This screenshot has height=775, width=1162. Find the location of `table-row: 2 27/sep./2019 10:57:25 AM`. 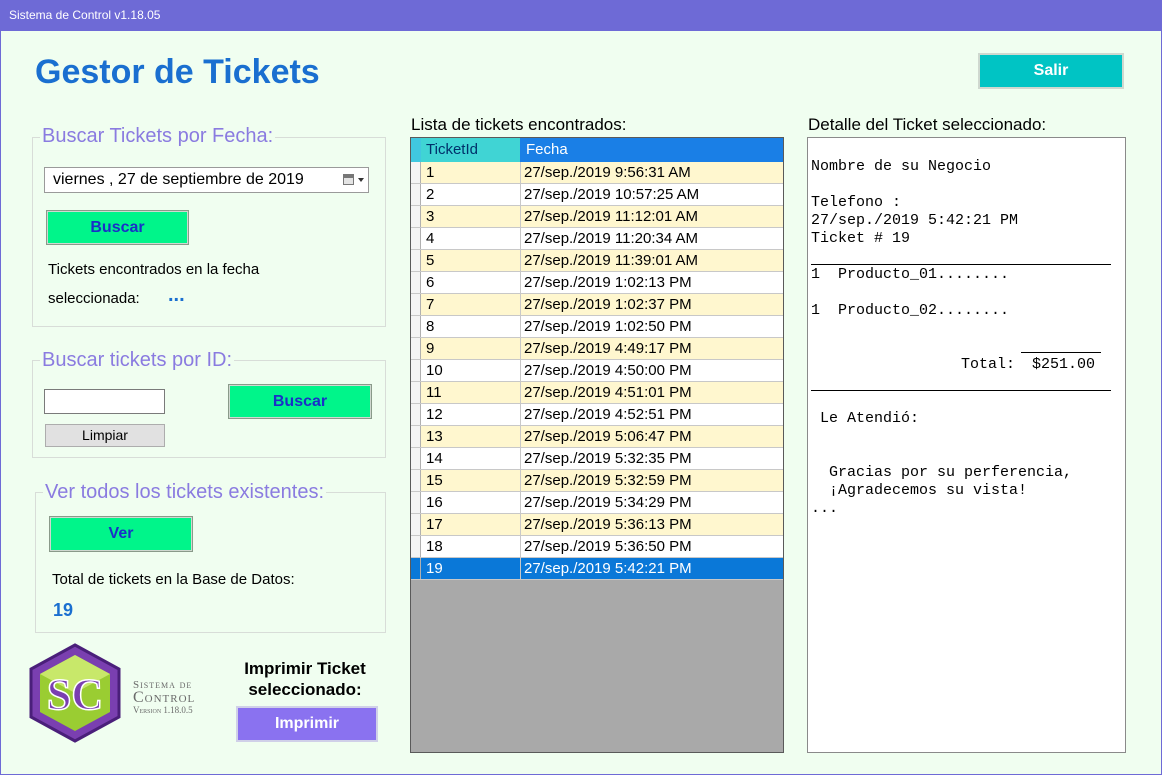

table-row: 2 27/sep./2019 10:57:25 AM is located at coordinates (597, 195).